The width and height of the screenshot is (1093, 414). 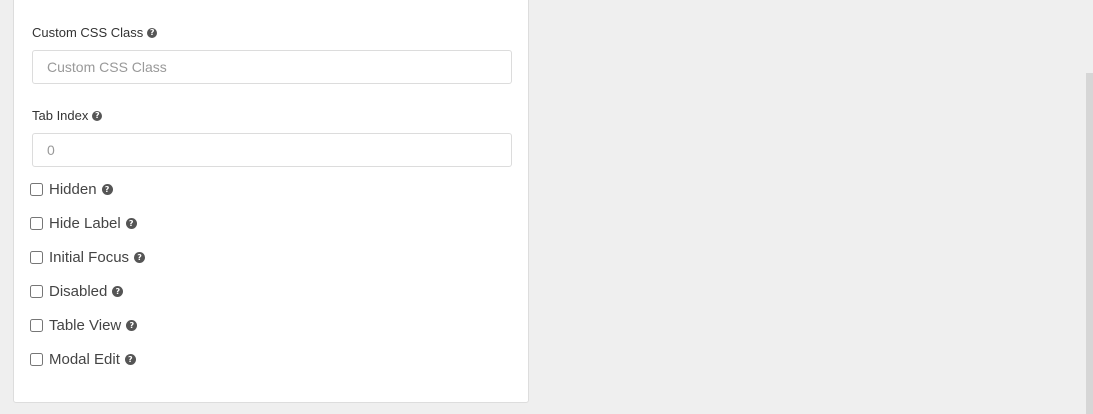 I want to click on modal-edit-checkbox-label: Modal Edit, so click(x=84, y=359).